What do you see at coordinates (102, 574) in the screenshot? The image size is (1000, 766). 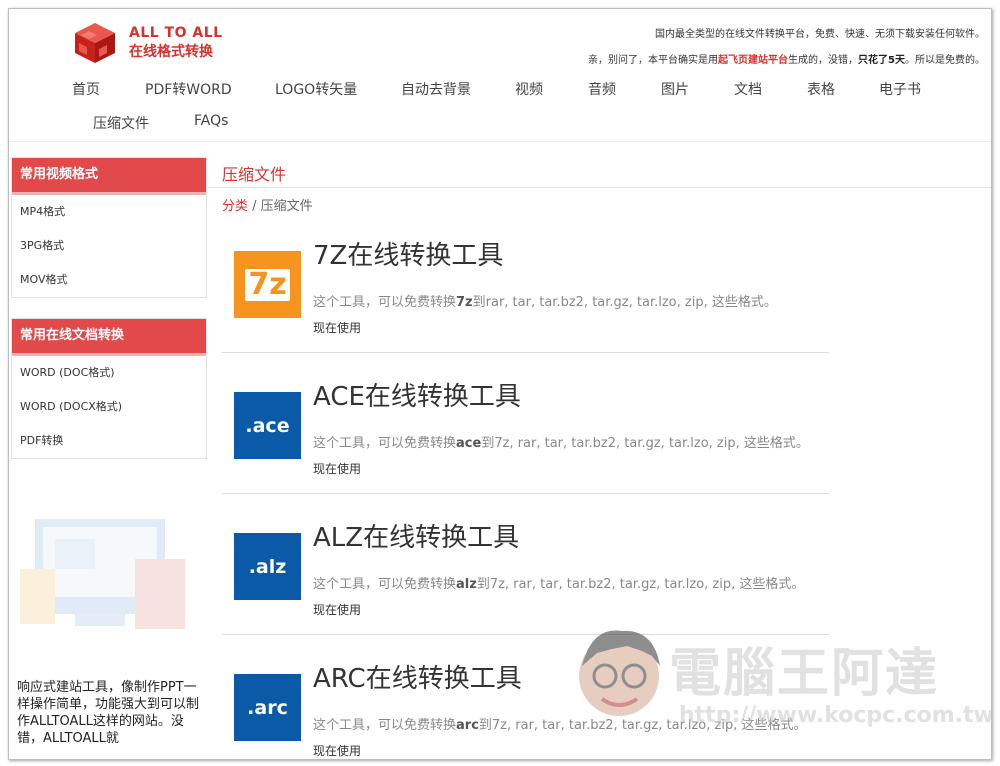 I see `website-builder-illustration` at bounding box center [102, 574].